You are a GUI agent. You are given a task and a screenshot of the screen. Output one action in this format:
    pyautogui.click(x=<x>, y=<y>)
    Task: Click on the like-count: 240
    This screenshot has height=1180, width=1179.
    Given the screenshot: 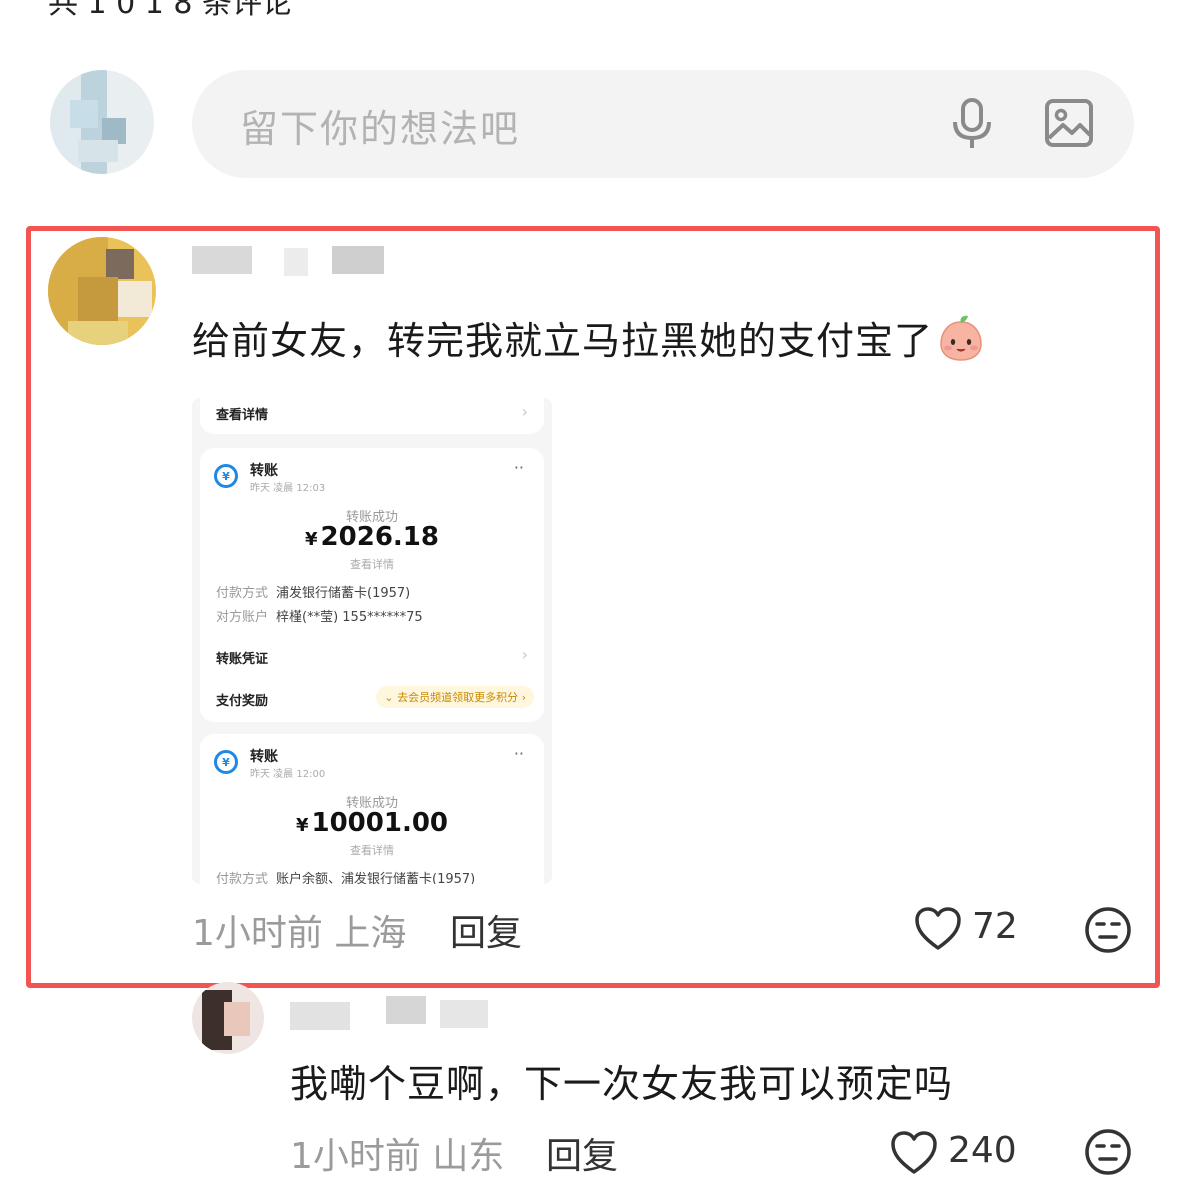 What is the action you would take?
    pyautogui.click(x=982, y=1150)
    